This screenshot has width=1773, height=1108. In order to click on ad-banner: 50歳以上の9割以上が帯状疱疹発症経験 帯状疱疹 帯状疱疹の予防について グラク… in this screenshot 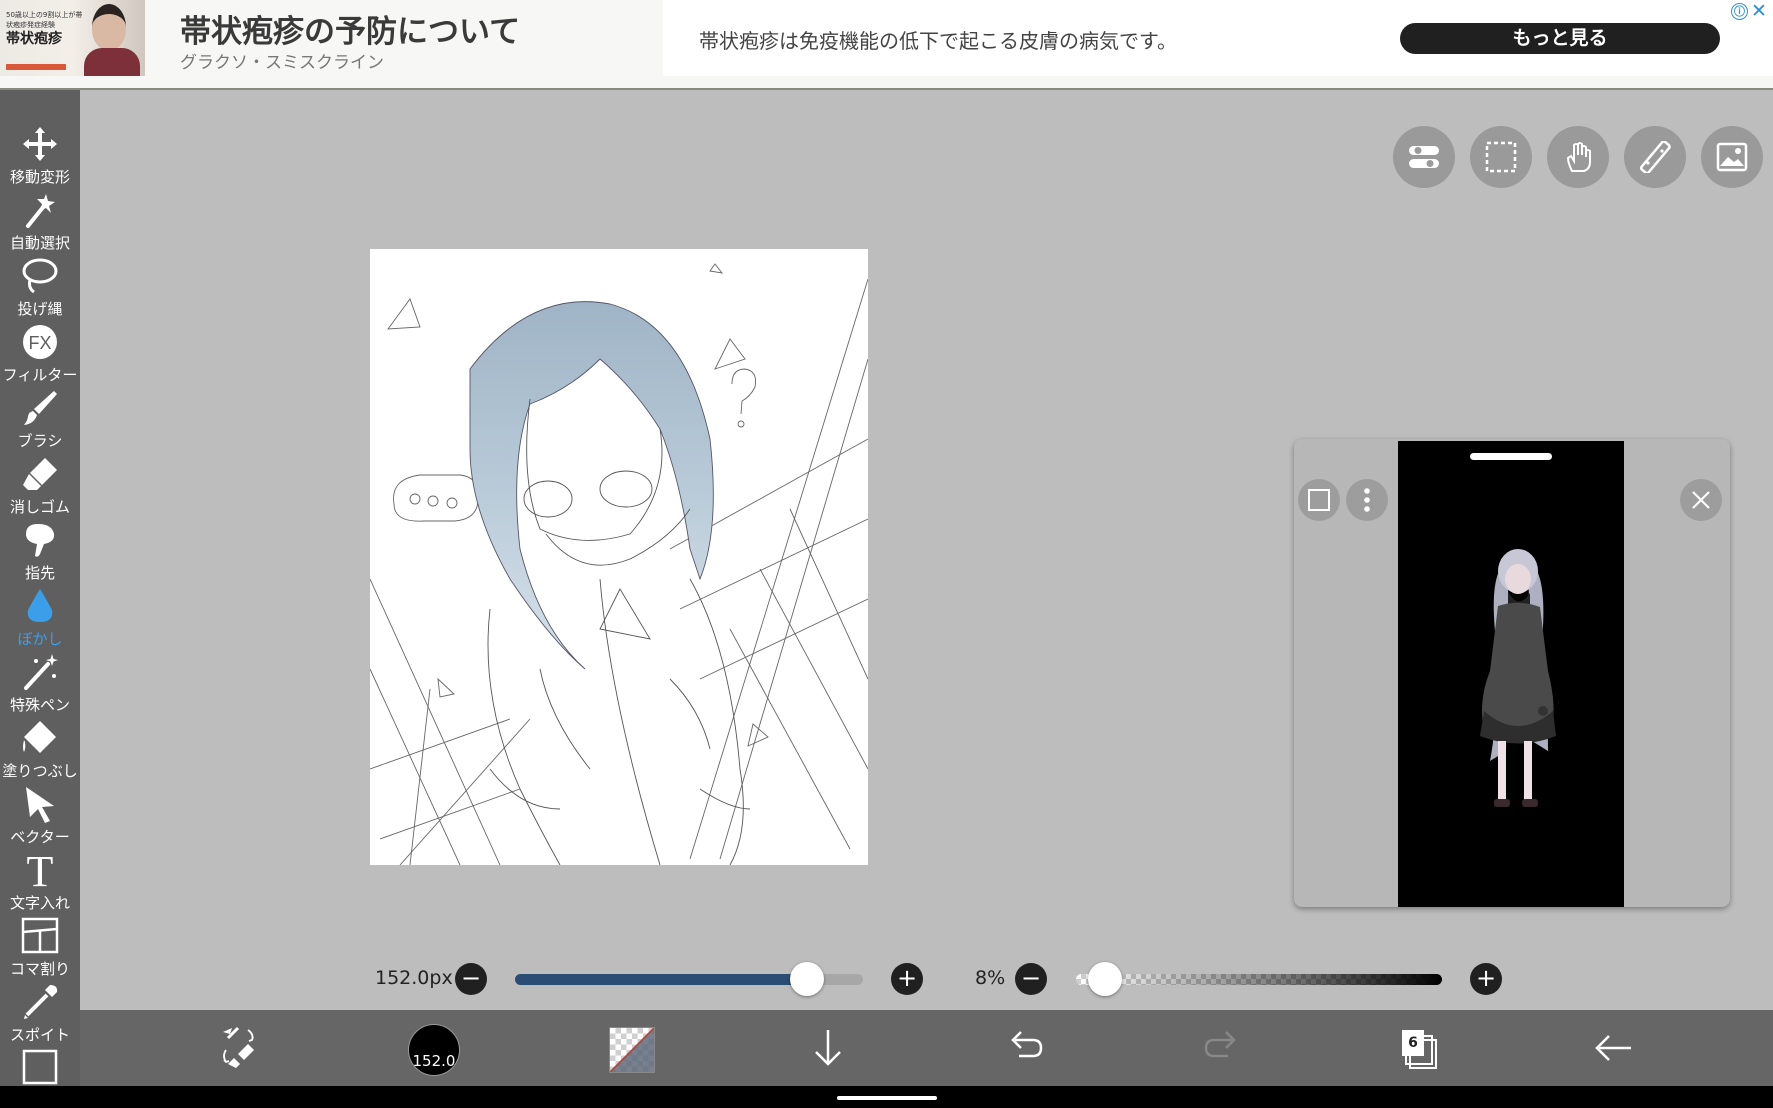, I will do `click(886, 45)`.